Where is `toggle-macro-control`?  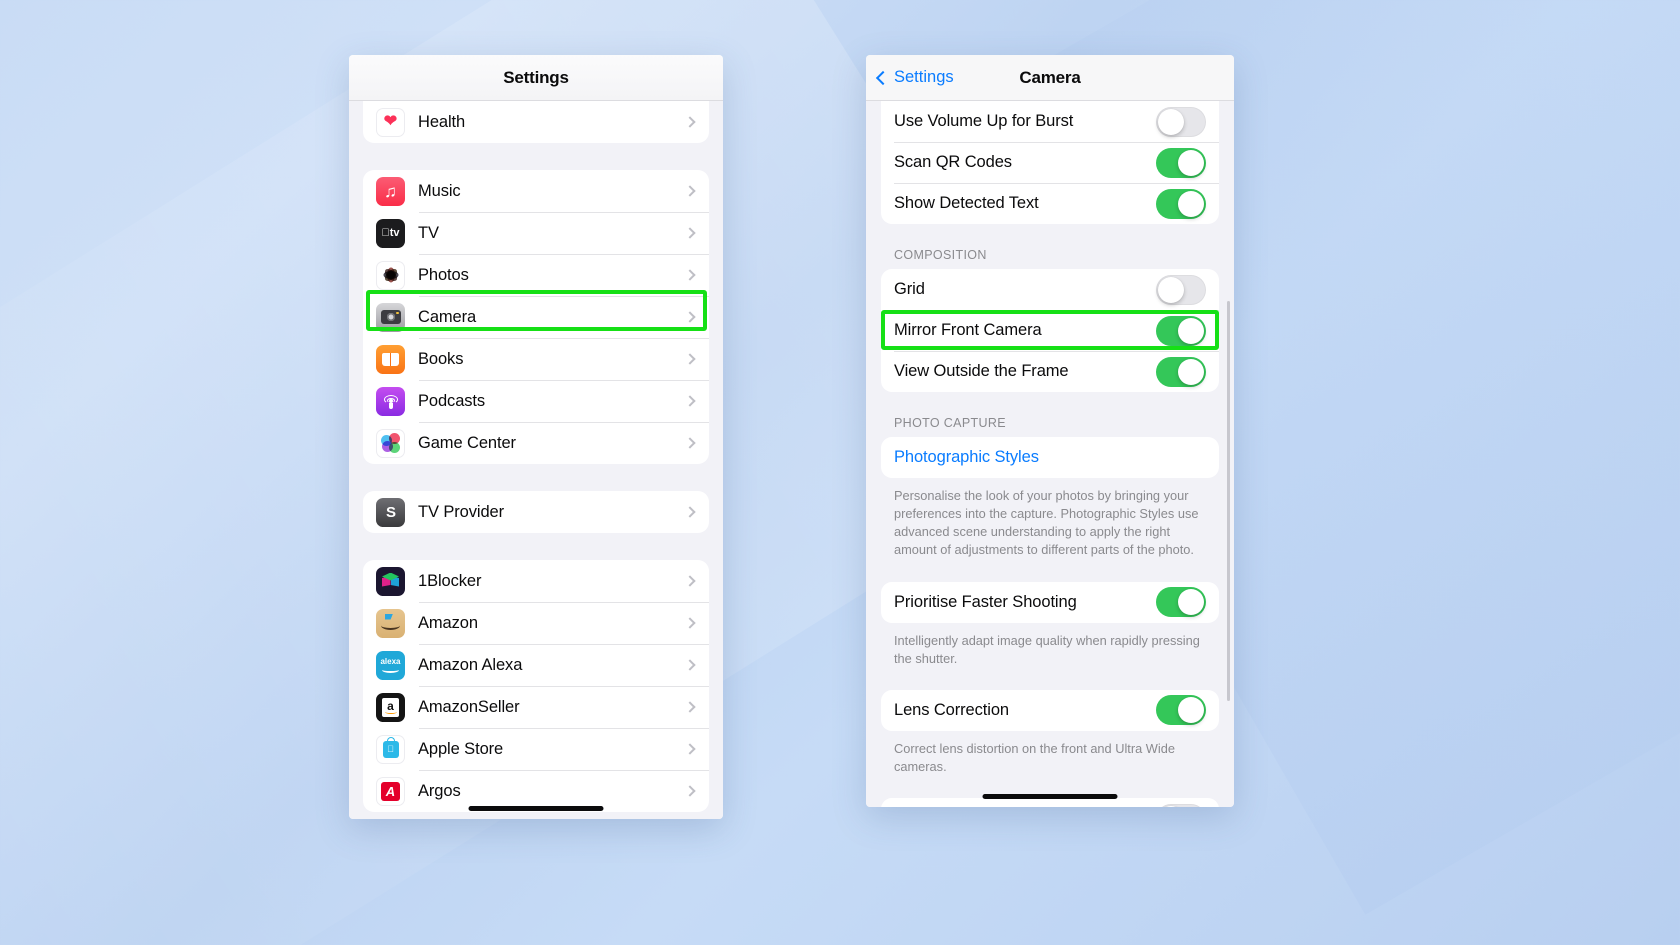 toggle-macro-control is located at coordinates (1181, 805).